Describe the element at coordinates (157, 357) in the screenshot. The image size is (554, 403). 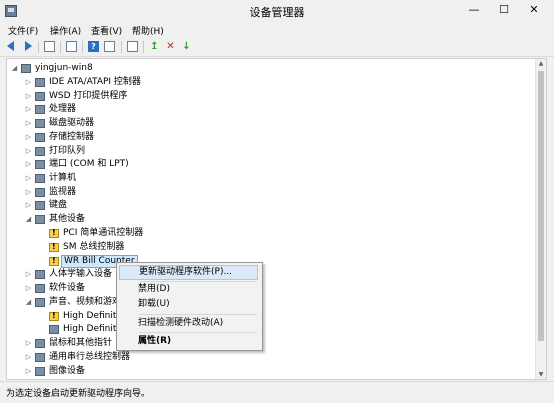
I see `tree-node-usb: ▷ 通用串行总线控制器` at that location.